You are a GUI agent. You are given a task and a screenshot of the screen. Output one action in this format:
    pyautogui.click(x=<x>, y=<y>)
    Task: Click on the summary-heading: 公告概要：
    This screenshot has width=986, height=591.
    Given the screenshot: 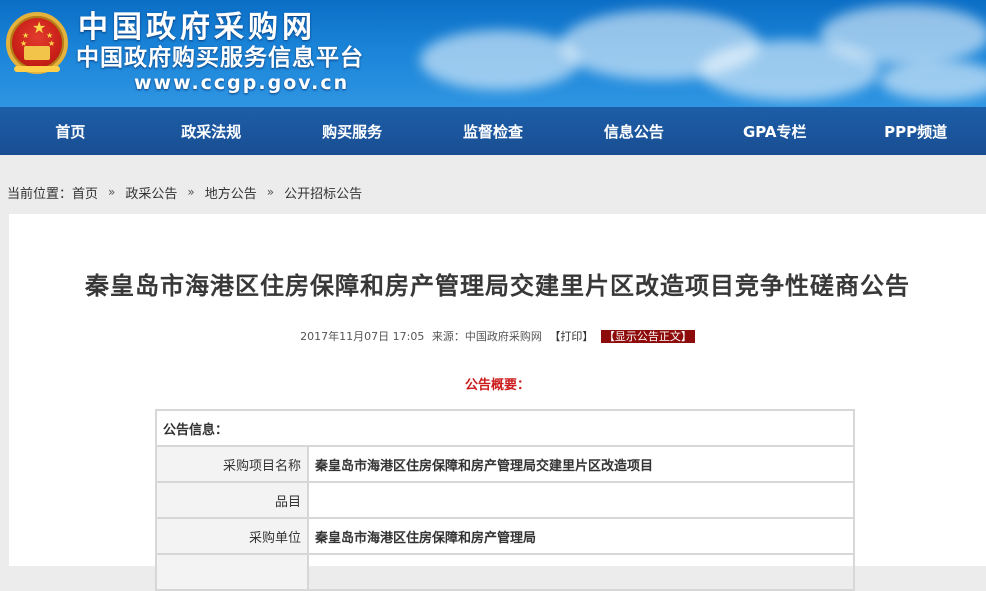 What is the action you would take?
    pyautogui.click(x=497, y=385)
    